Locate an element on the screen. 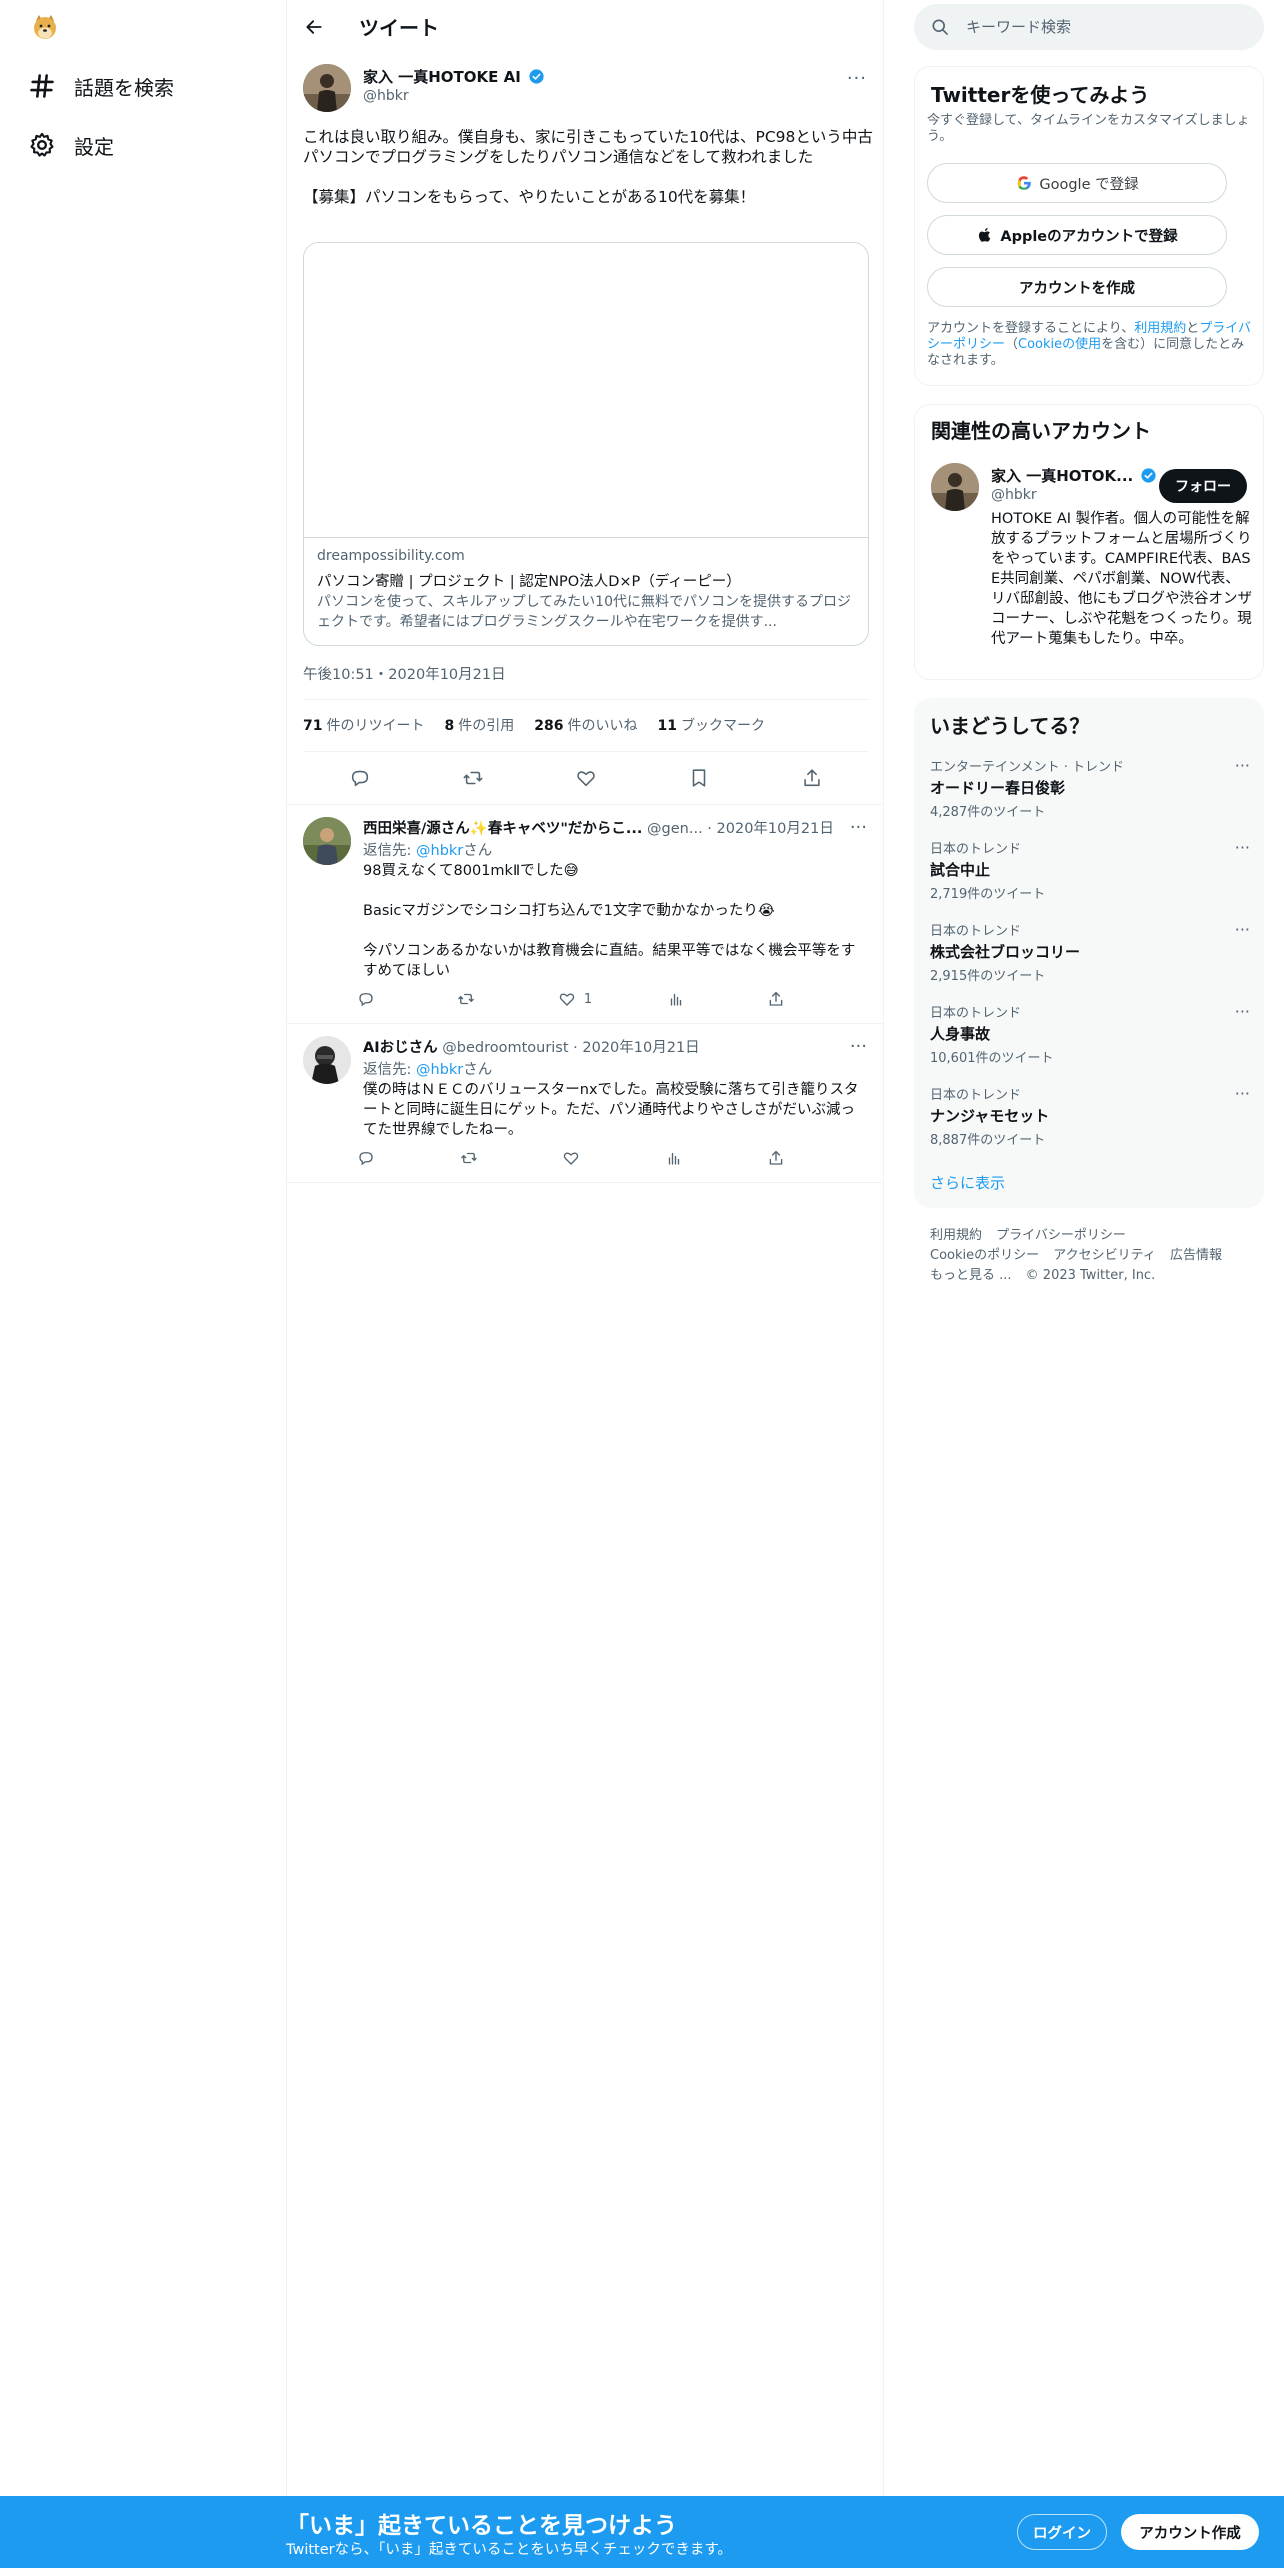 The image size is (1284, 2568). footer-ads-link: 広告情報 is located at coordinates (1196, 1255).